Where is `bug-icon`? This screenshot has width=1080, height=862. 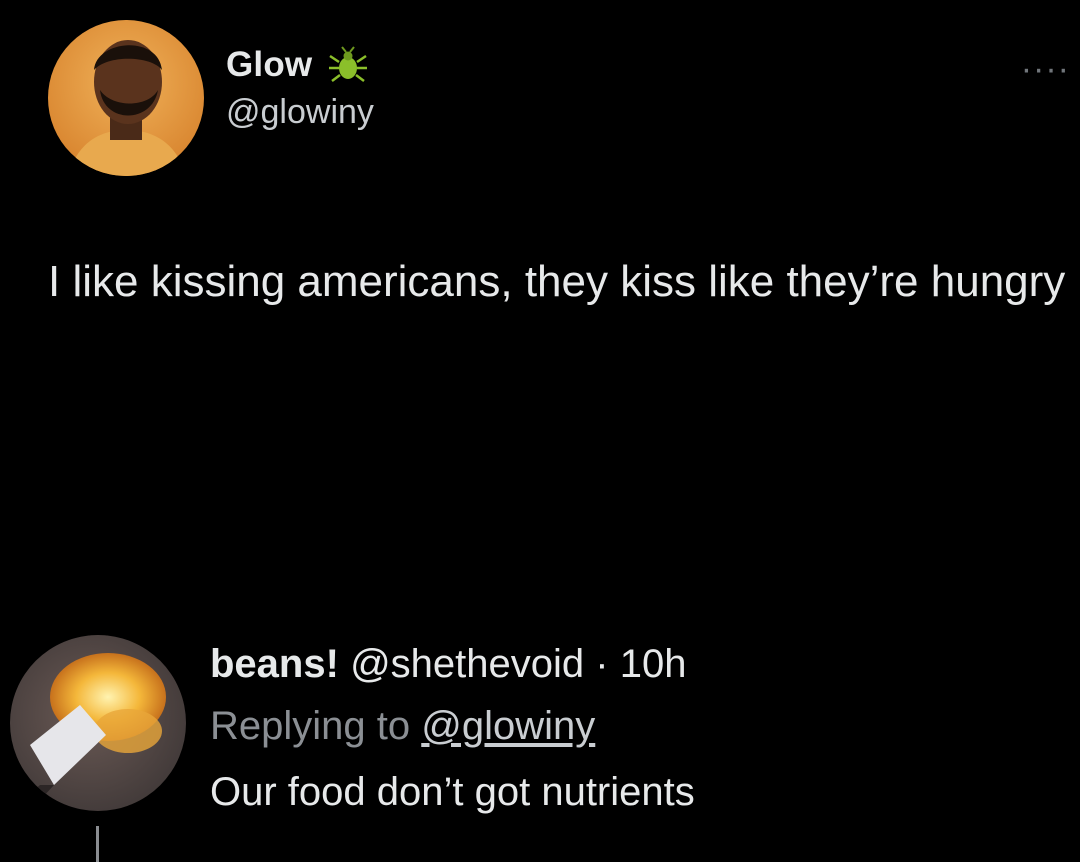 bug-icon is located at coordinates (348, 63).